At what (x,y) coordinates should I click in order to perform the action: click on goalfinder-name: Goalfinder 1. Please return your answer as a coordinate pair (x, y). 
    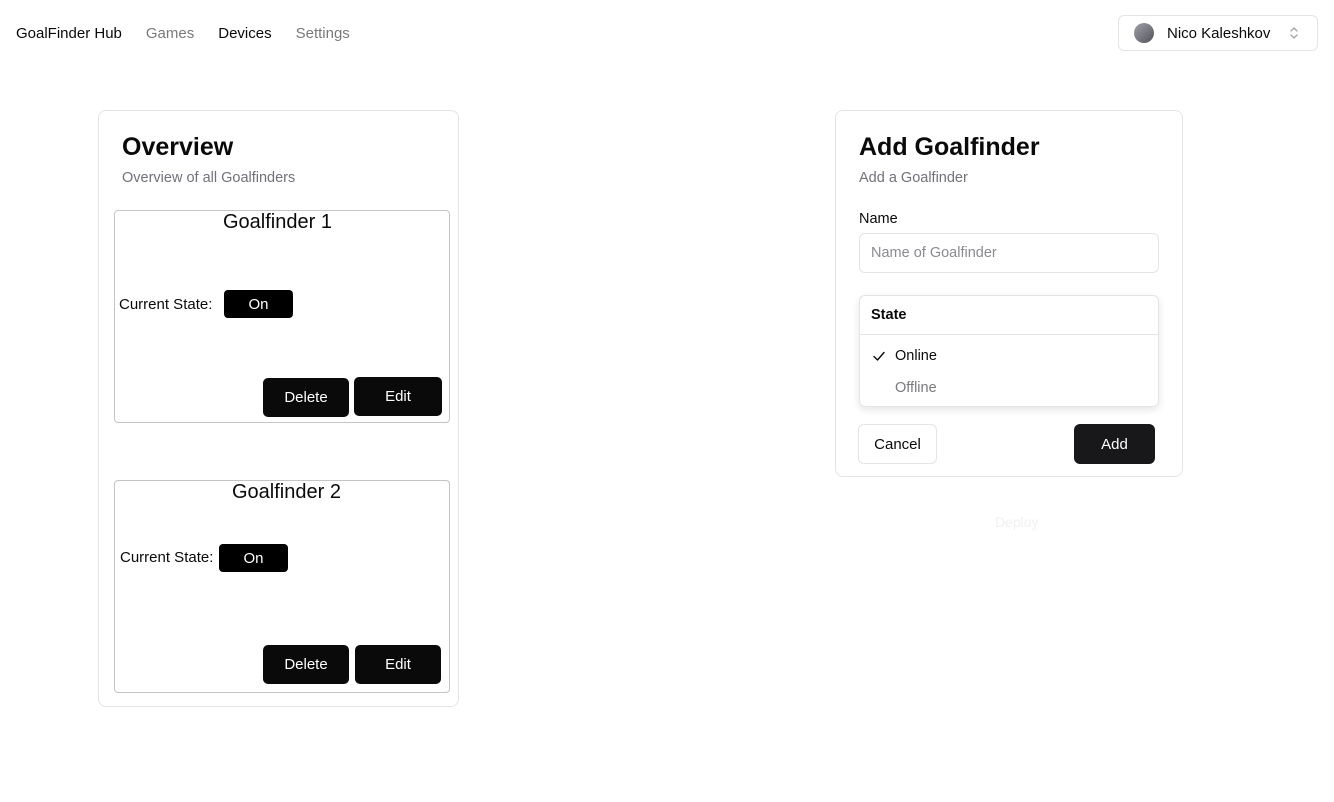
    Looking at the image, I should click on (277, 222).